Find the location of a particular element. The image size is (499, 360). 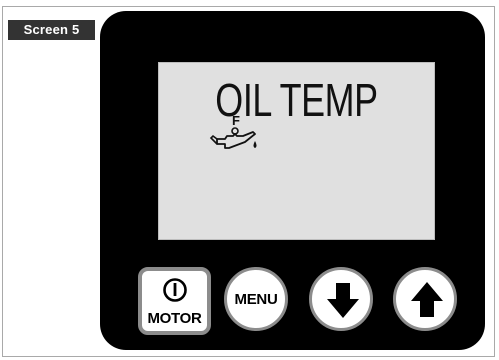

down-button is located at coordinates (341, 299).